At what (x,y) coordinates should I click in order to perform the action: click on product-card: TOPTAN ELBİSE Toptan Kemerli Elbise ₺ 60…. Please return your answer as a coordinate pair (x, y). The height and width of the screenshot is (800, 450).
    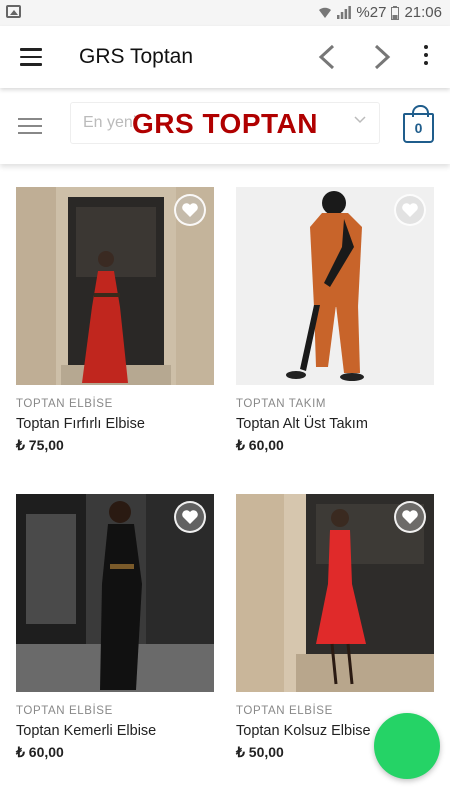
    Looking at the image, I should click on (115, 627).